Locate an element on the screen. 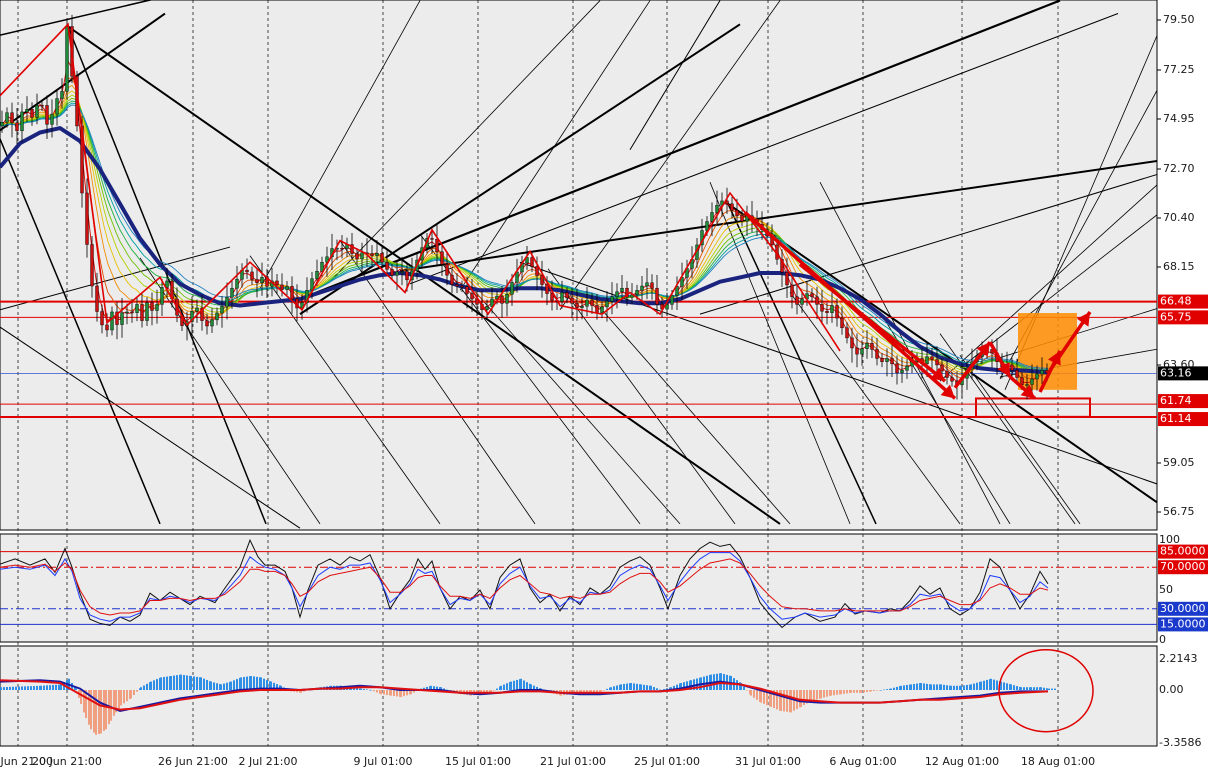 This screenshot has height=773, width=1209. x-tick-label: 6 Aug 01:00 is located at coordinates (862, 761).